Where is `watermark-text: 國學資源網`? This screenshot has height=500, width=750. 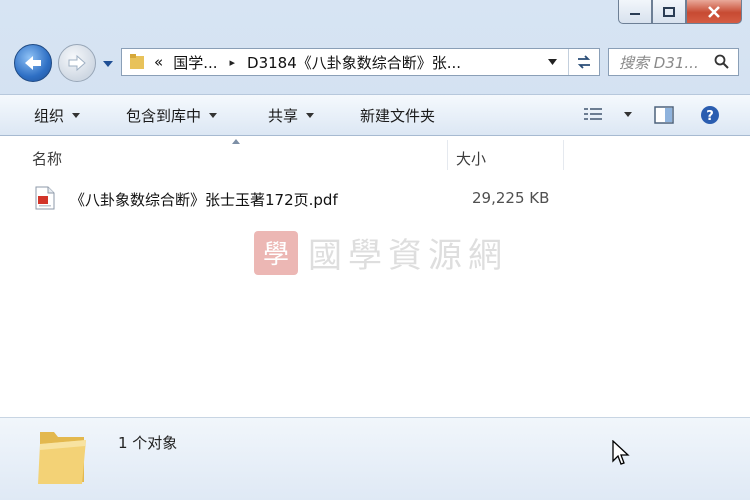
watermark-text: 國學資源網 is located at coordinates (408, 256).